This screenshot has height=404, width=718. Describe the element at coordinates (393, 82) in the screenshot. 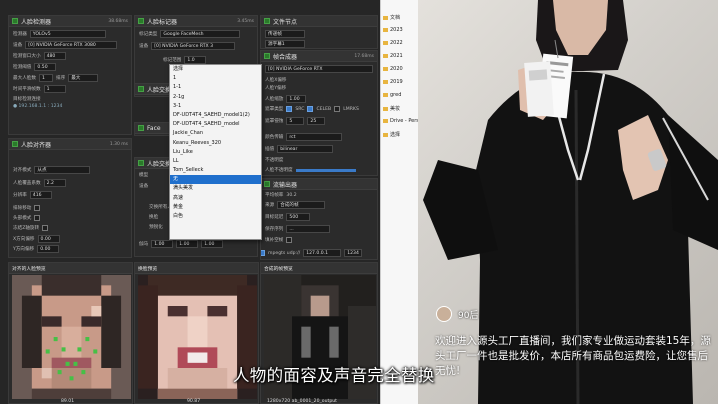

I see `explorer-item: 2019` at that location.